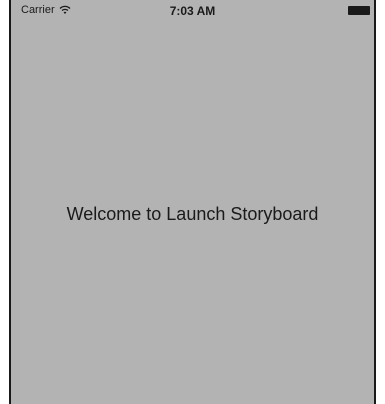 The width and height of the screenshot is (385, 404). I want to click on status-time: 7:03 AM, so click(192, 11).